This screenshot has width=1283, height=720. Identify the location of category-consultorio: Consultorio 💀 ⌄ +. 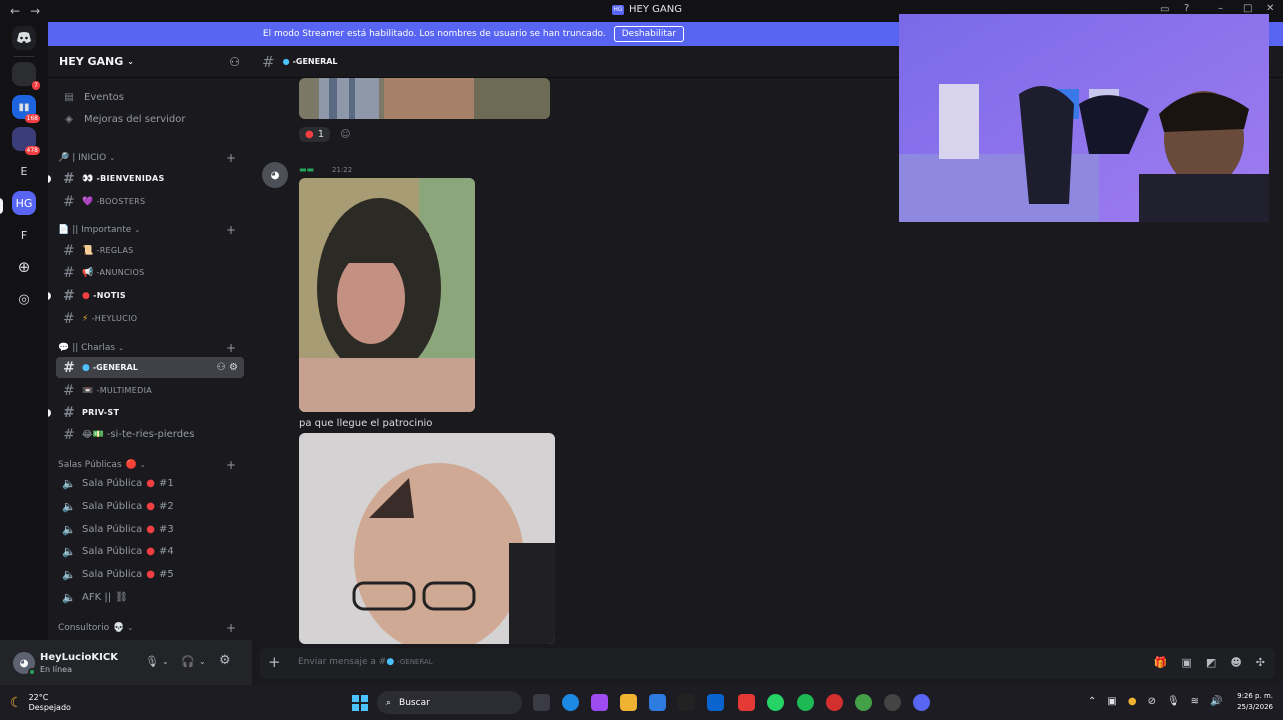
(150, 628).